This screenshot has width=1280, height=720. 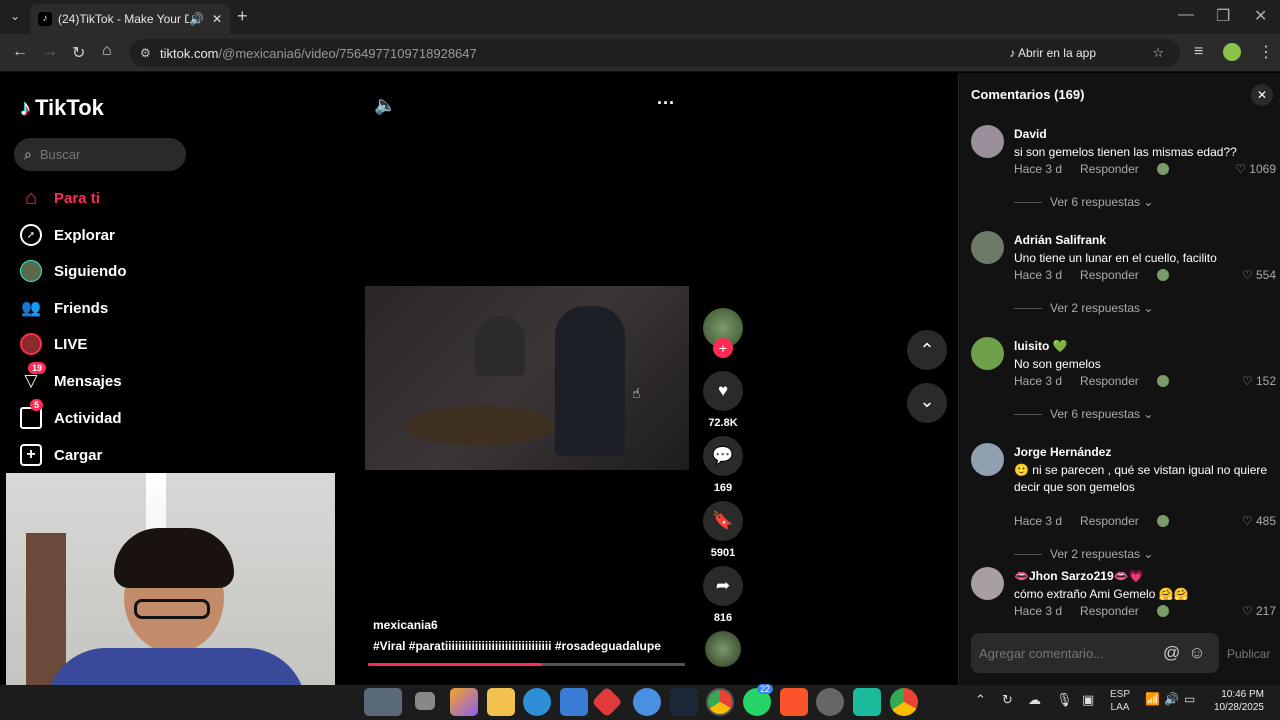 I want to click on nav-item-explorar: ➚ Explorar, so click(x=67, y=235).